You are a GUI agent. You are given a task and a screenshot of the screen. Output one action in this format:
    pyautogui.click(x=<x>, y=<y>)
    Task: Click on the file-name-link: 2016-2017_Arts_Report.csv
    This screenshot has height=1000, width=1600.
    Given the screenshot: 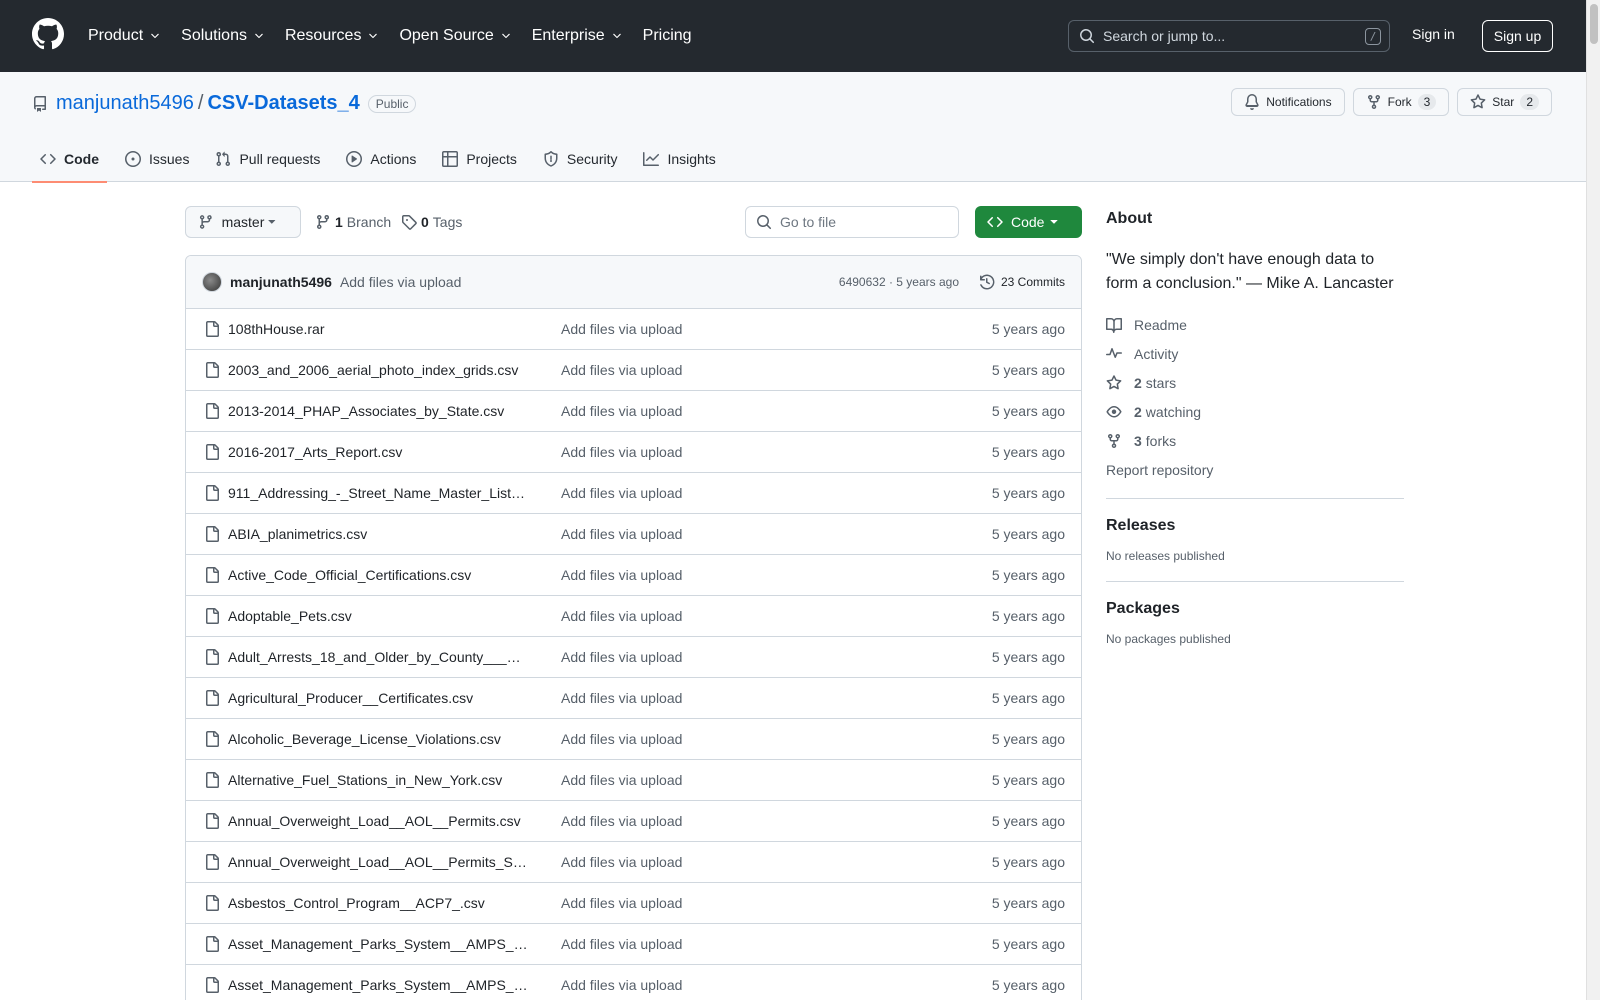 What is the action you would take?
    pyautogui.click(x=378, y=452)
    